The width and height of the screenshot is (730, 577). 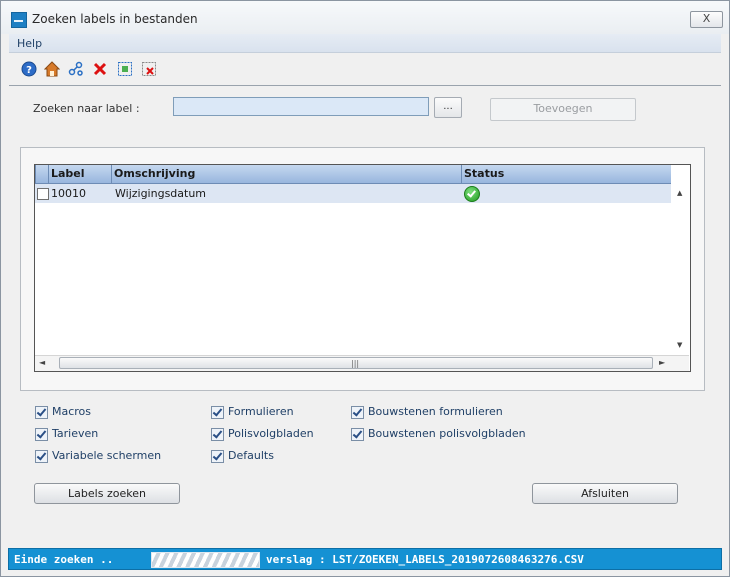 I want to click on column-header-label: Label, so click(x=79, y=174).